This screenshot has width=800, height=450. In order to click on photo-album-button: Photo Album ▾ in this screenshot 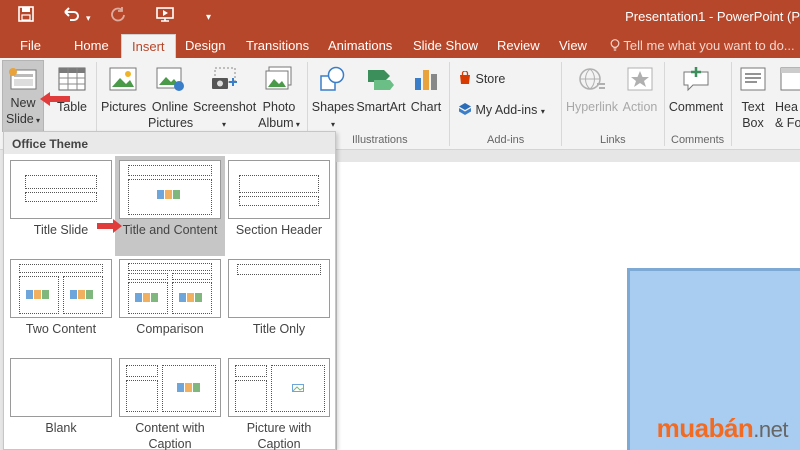, I will do `click(279, 99)`.